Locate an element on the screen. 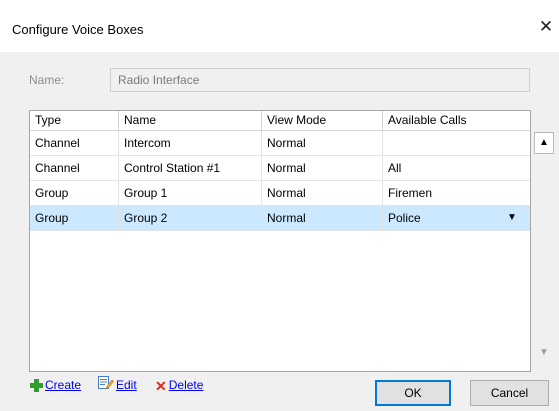 This screenshot has height=411, width=559. vertical-scrollbar: ▲ ▼ is located at coordinates (544, 252).